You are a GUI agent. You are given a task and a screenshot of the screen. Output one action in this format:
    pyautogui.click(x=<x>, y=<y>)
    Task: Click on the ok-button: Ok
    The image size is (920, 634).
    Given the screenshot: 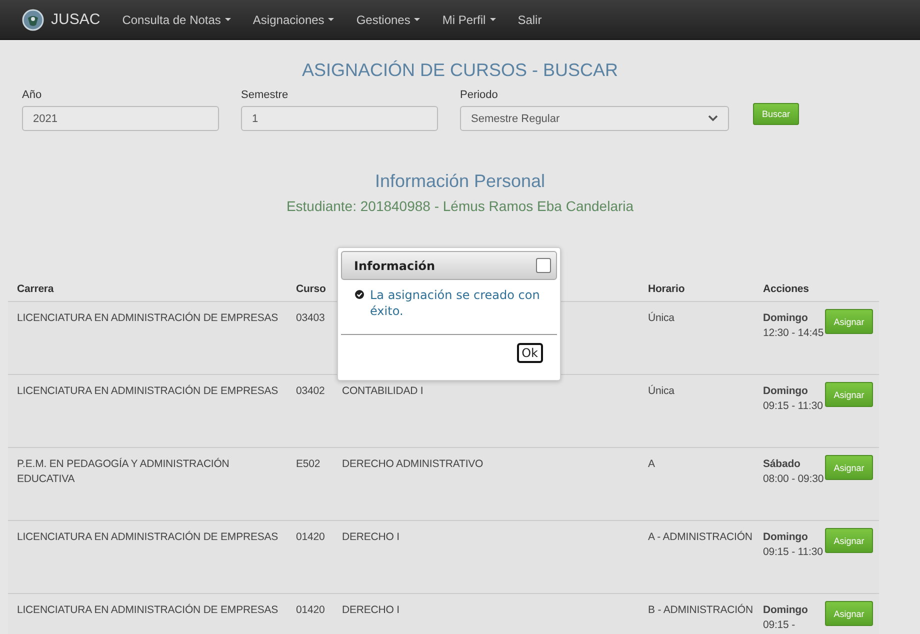 What is the action you would take?
    pyautogui.click(x=529, y=353)
    